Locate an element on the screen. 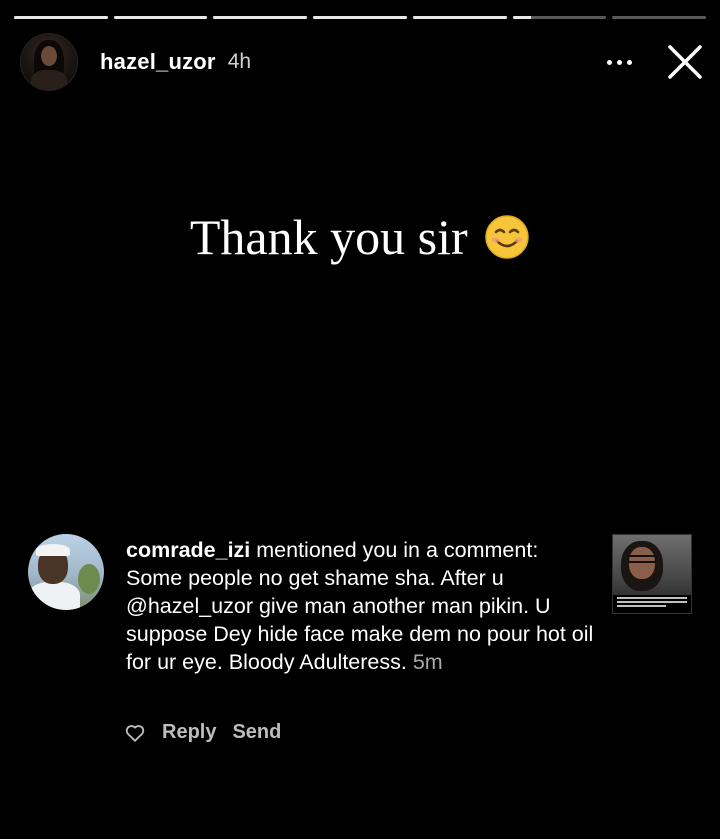  commenter-username: comrade_izi is located at coordinates (188, 550).